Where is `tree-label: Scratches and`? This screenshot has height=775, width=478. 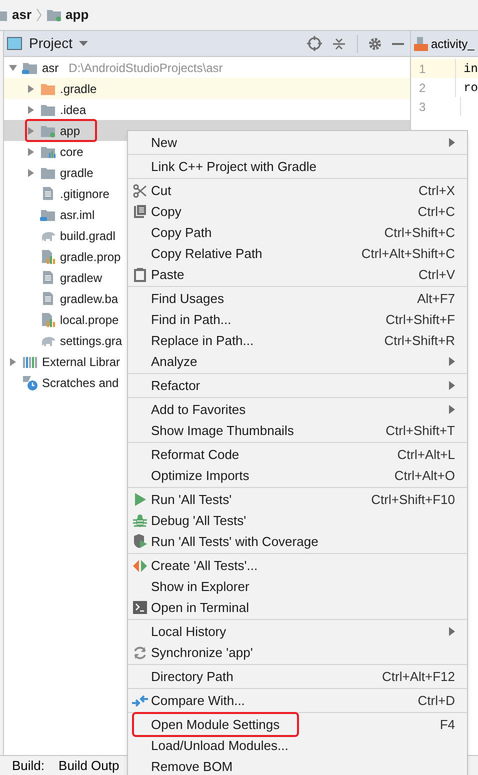 tree-label: Scratches and is located at coordinates (80, 383).